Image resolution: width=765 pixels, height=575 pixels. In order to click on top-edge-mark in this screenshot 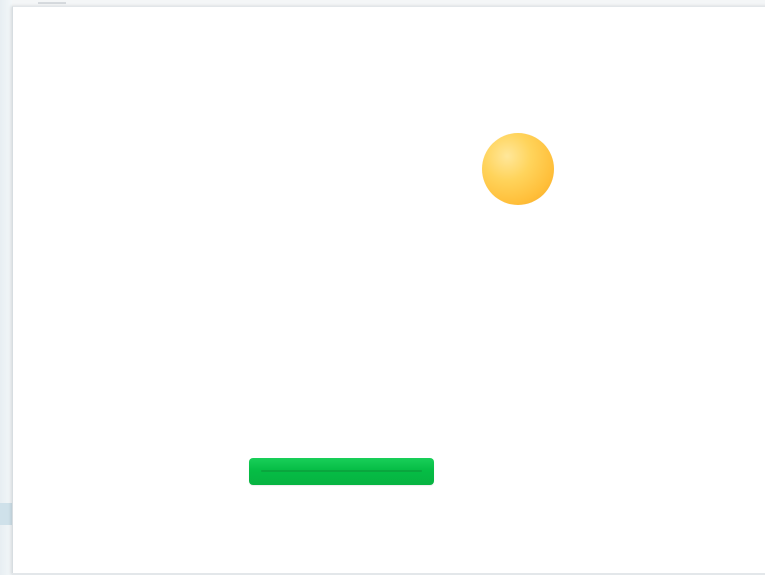, I will do `click(52, 3)`.